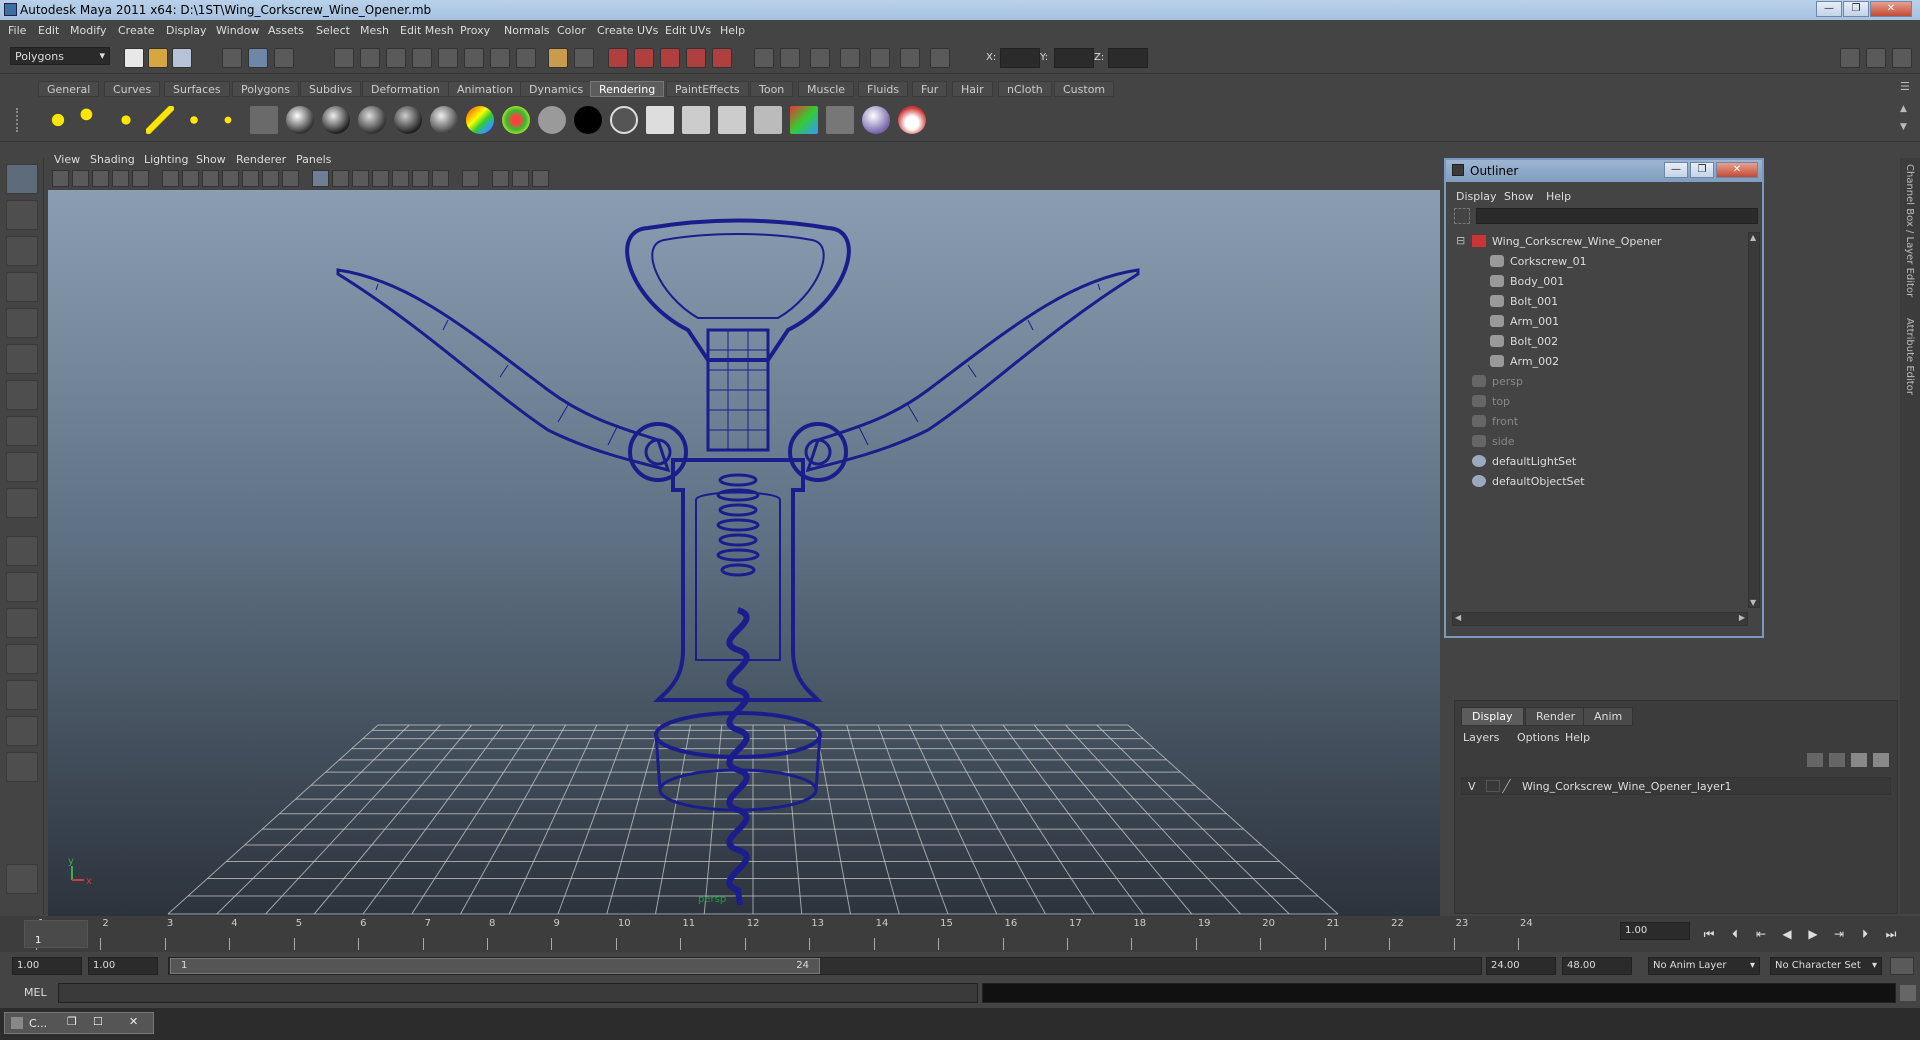  What do you see at coordinates (972, 370) in the screenshot?
I see `arm-002-wireframe` at bounding box center [972, 370].